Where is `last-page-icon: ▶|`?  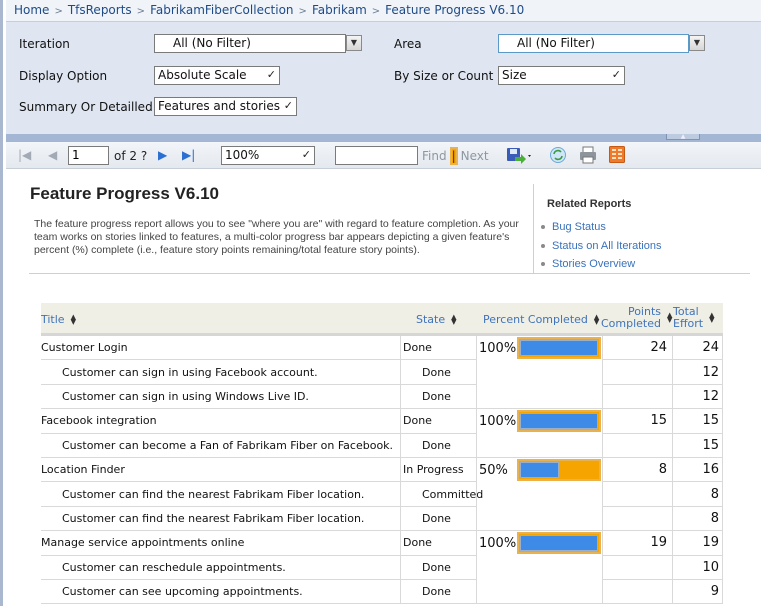
last-page-icon: ▶| is located at coordinates (188, 155).